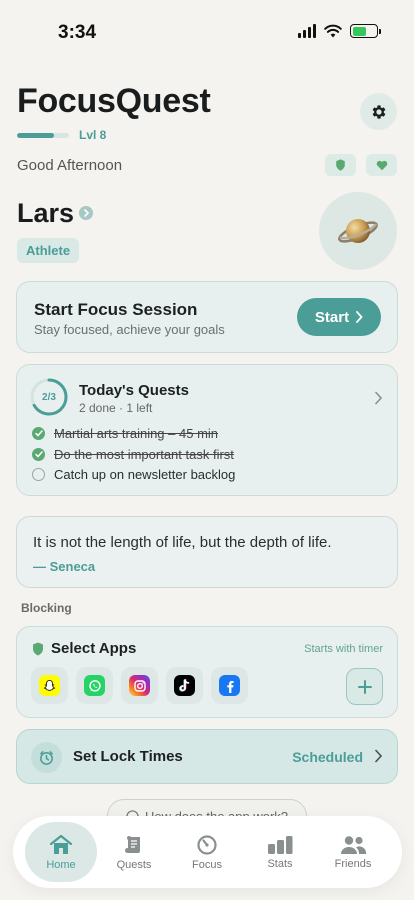 This screenshot has width=414, height=900. I want to click on tab-home: Home, so click(61, 852).